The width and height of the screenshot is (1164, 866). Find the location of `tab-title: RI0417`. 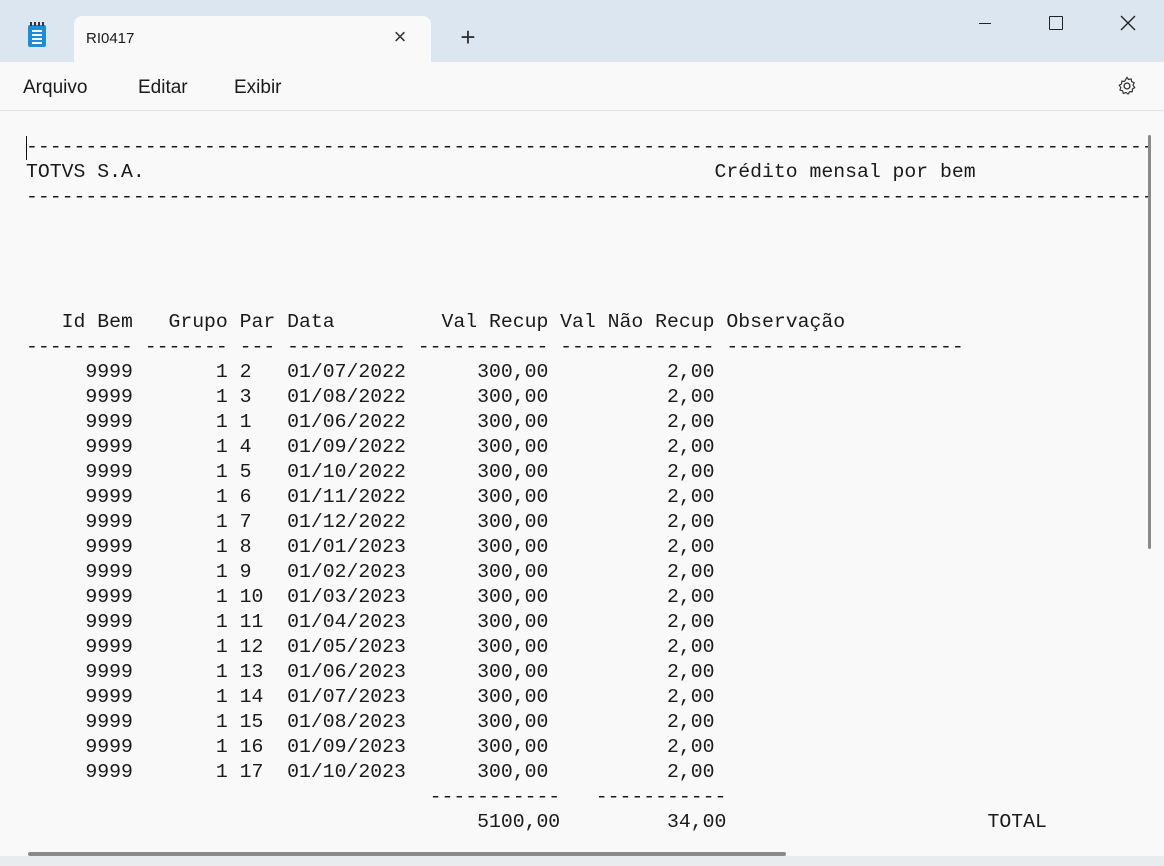

tab-title: RI0417 is located at coordinates (110, 38).